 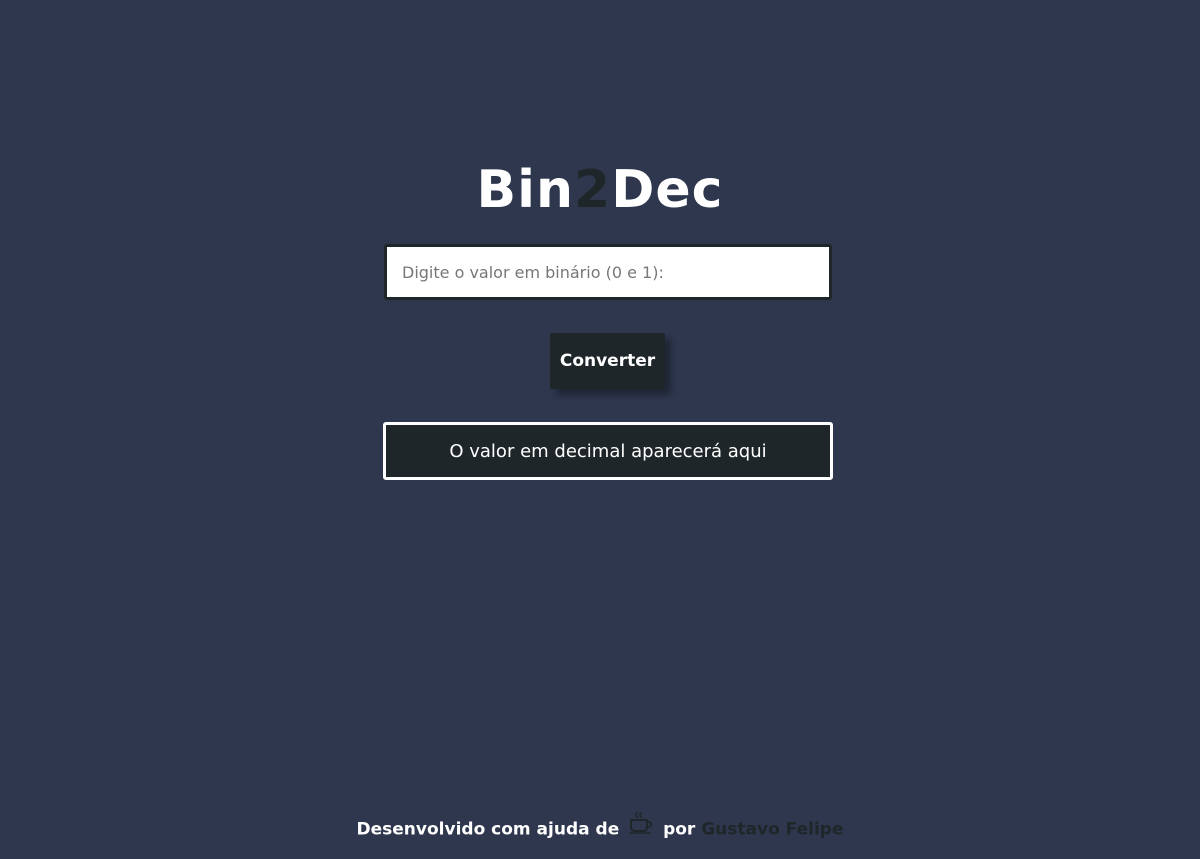 I want to click on title-dec: Dec, so click(x=667, y=190).